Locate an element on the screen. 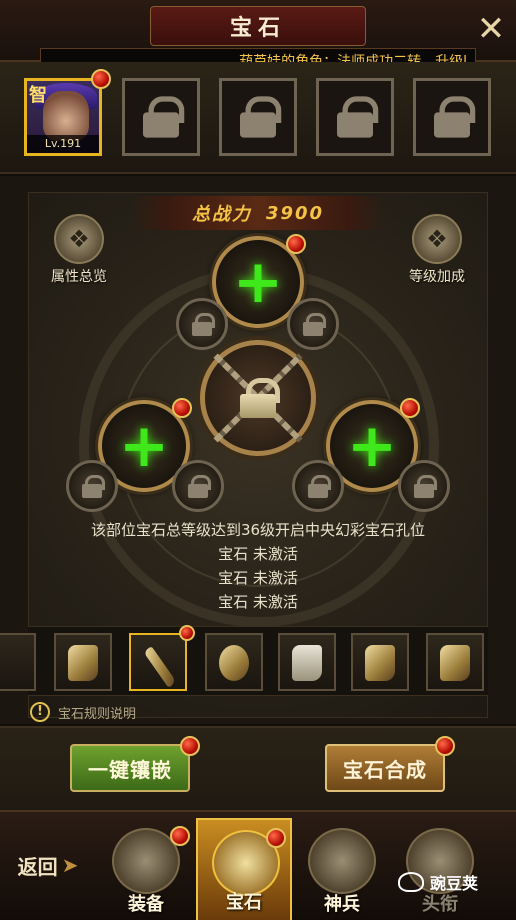  one-click-inlay-button: 一键镶嵌 is located at coordinates (135, 764).